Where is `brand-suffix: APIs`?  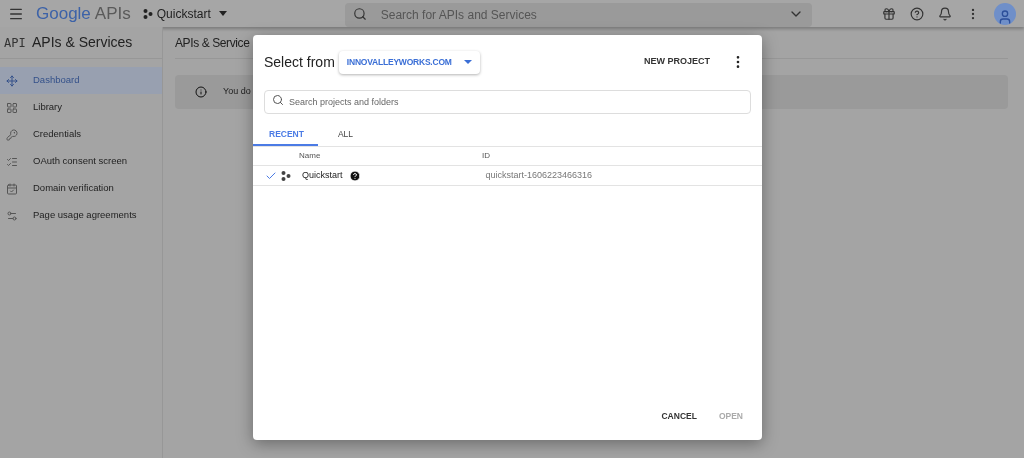
brand-suffix: APIs is located at coordinates (112, 13).